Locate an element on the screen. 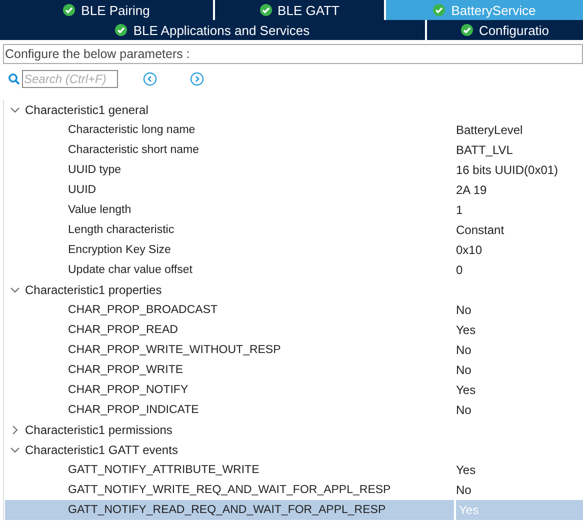  parameter-name: Encryption Key Size is located at coordinates (119, 250).